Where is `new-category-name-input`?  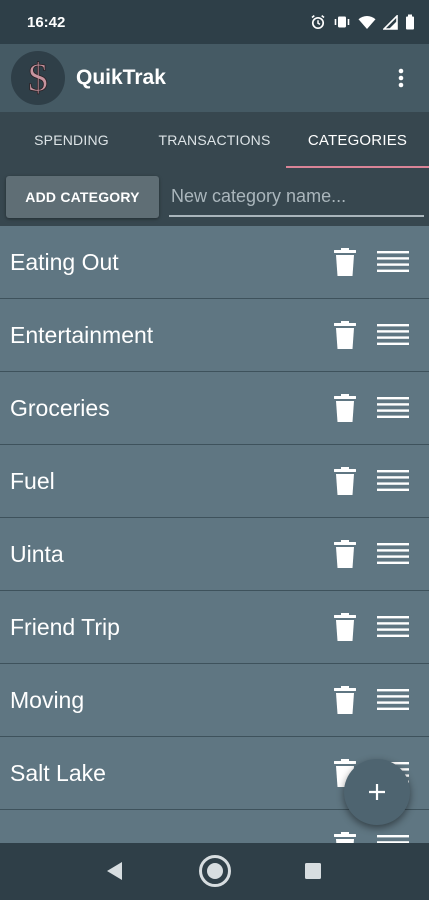 new-category-name-input is located at coordinates (296, 197).